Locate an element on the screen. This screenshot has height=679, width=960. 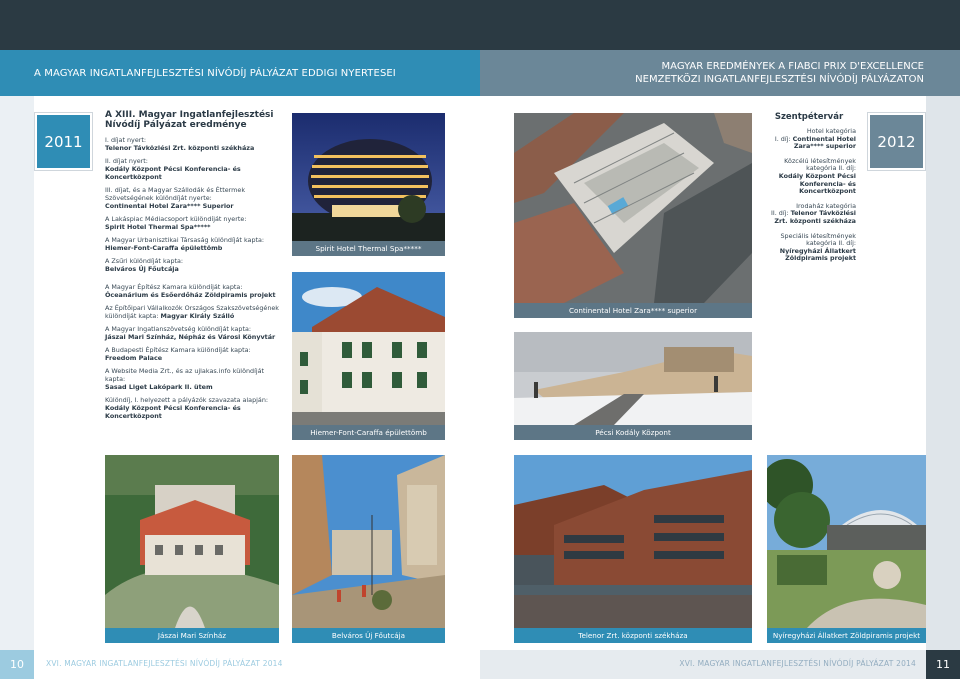
fiabci-city-title: Szentpétervár is located at coordinates (809, 117).